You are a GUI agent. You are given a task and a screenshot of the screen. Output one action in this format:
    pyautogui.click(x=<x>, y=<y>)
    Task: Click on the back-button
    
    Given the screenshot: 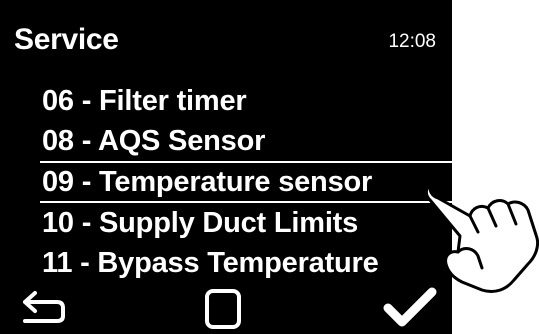 What is the action you would take?
    pyautogui.click(x=44, y=308)
    